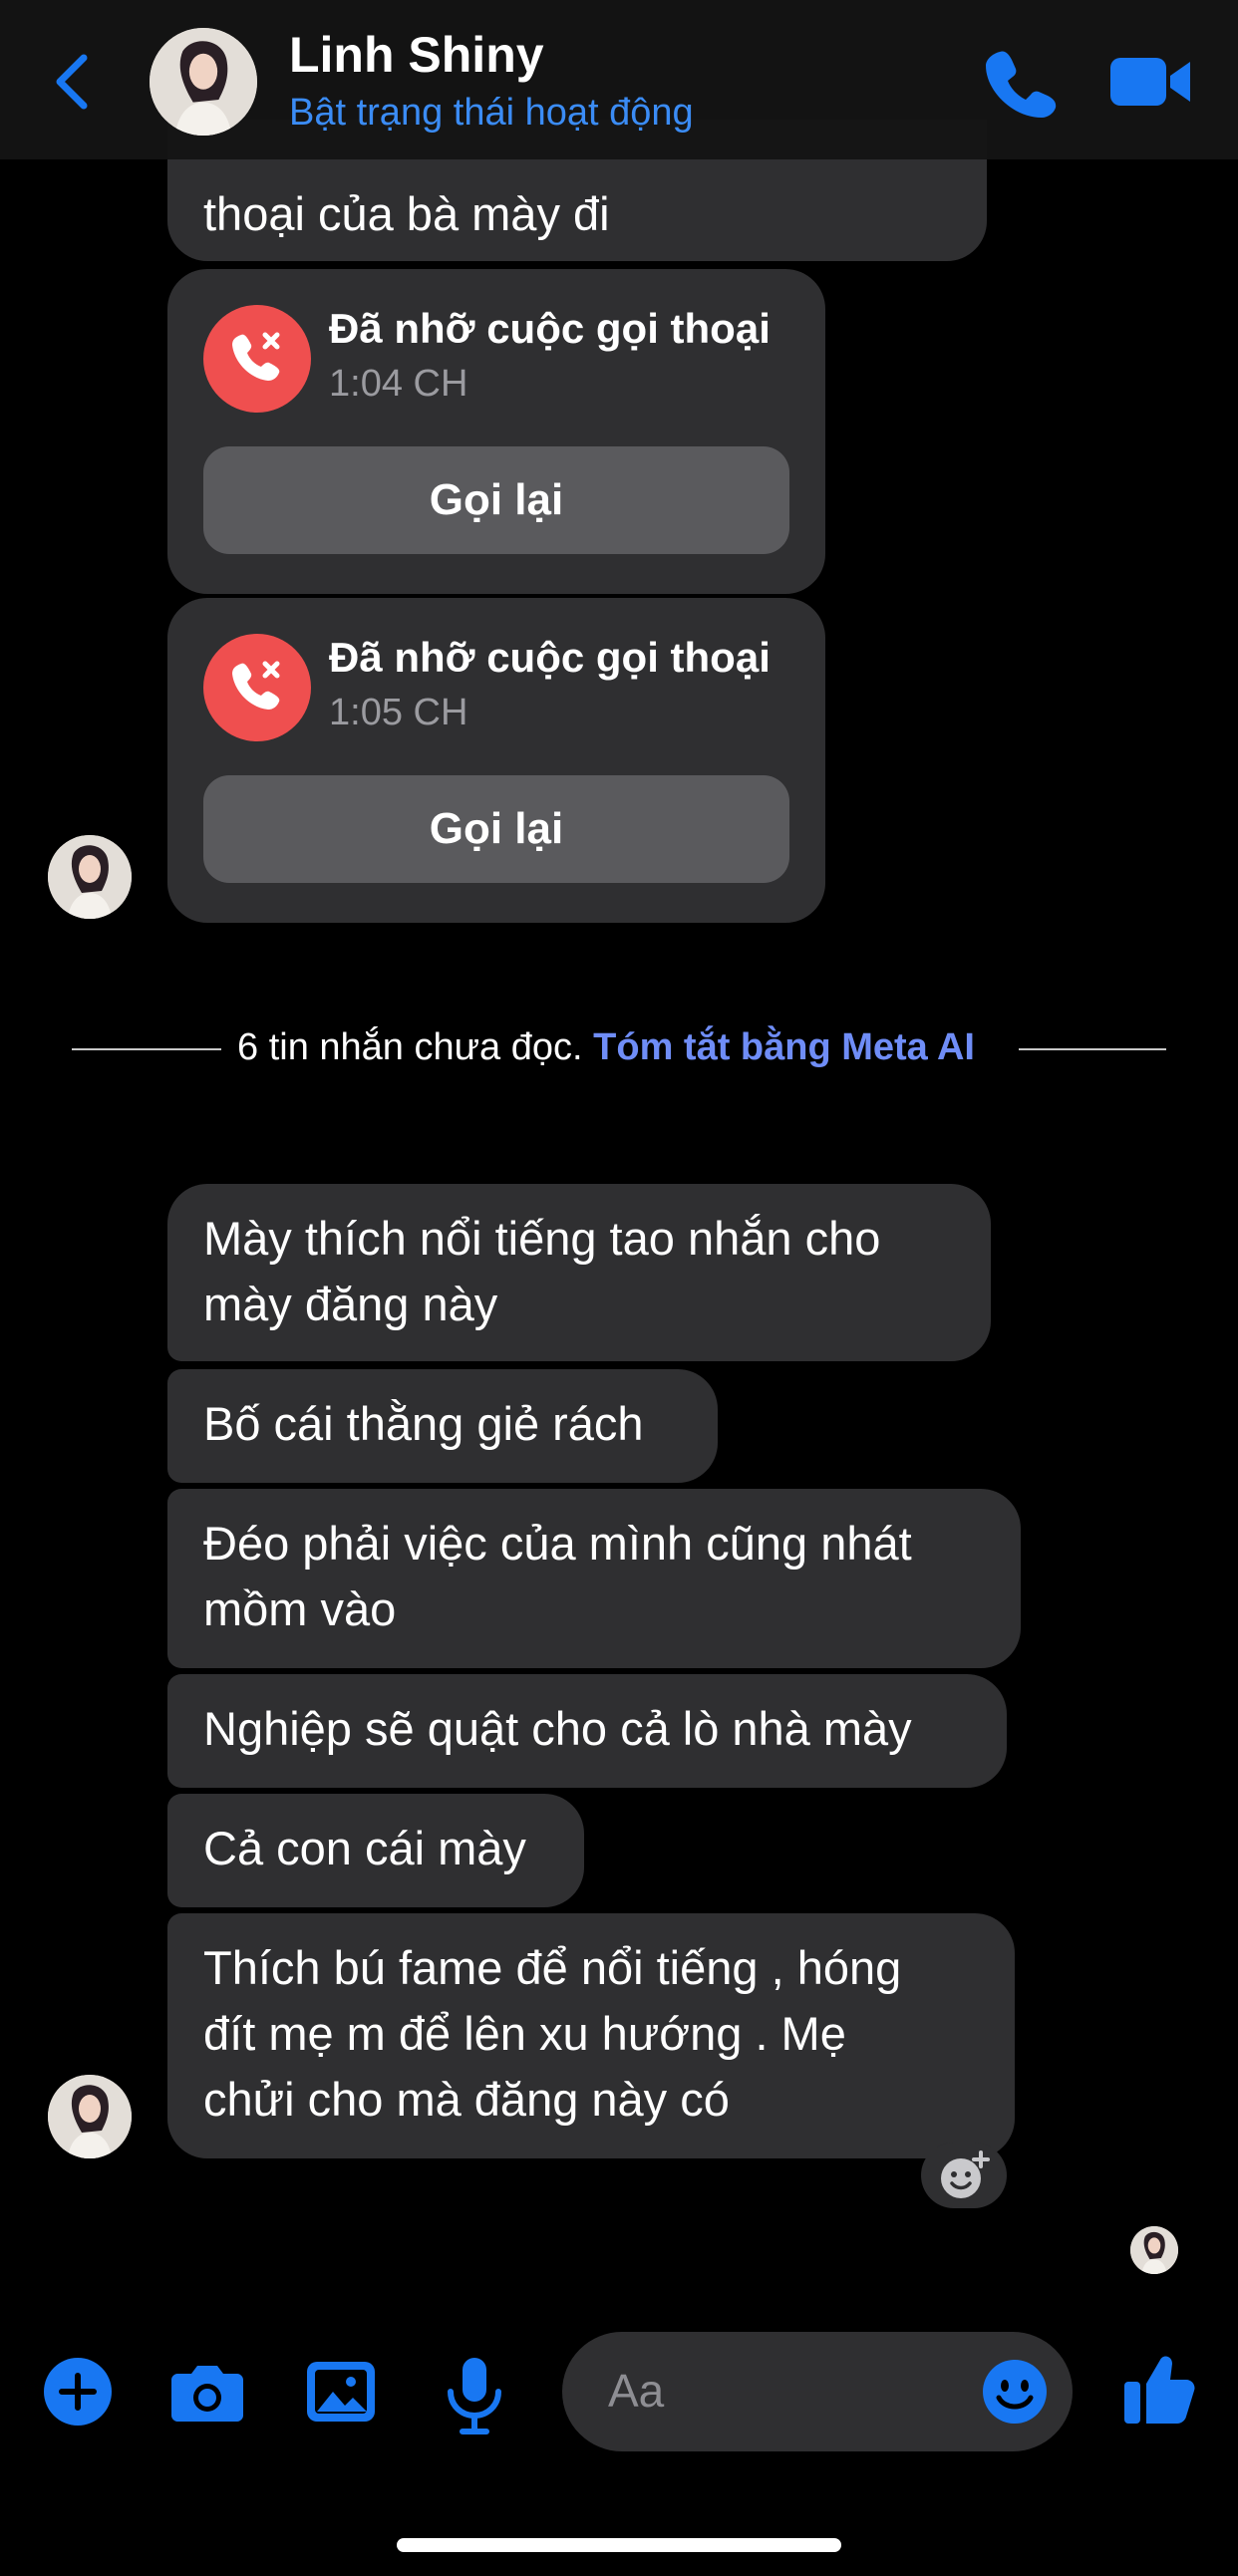 The width and height of the screenshot is (1238, 2576). I want to click on message-text: thoại của bà mày đi, so click(406, 213).